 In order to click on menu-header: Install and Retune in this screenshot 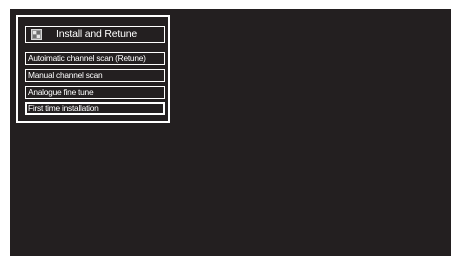, I will do `click(95, 34)`.